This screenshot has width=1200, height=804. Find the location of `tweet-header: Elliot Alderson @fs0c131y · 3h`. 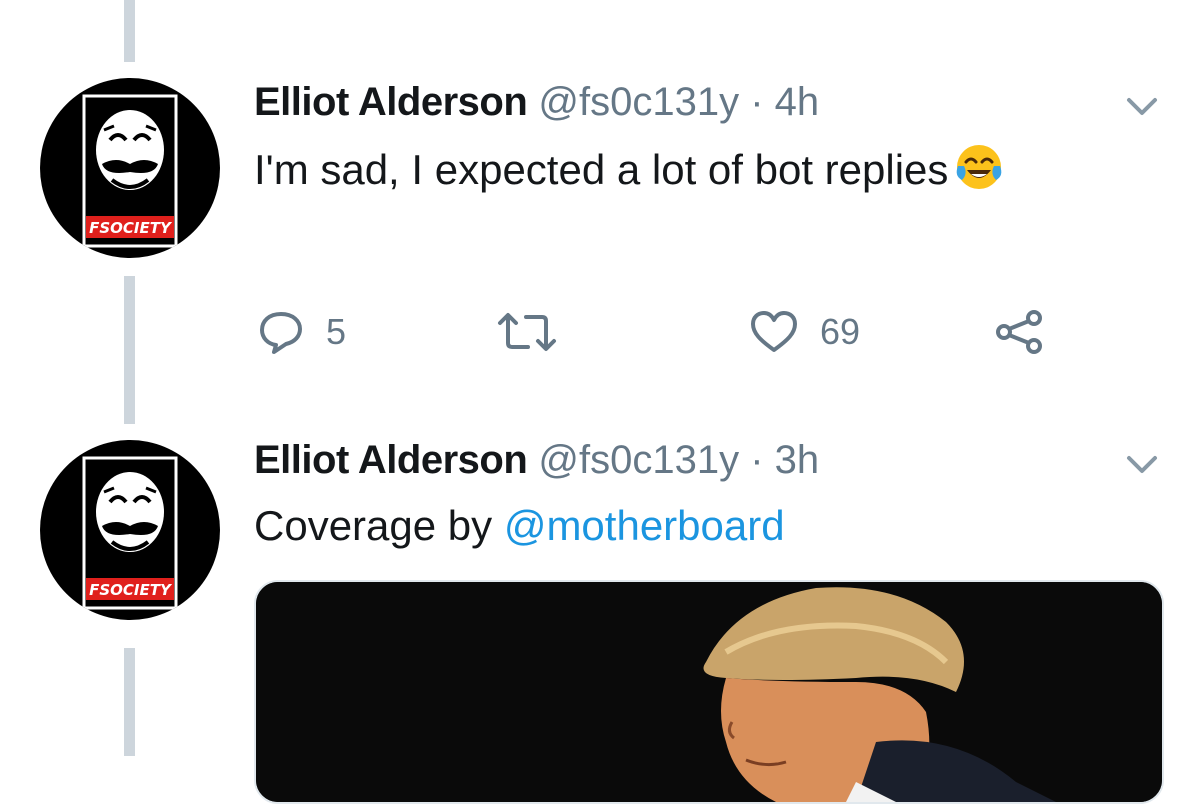

tweet-header: Elliot Alderson @fs0c131y · 3h is located at coordinates (536, 460).